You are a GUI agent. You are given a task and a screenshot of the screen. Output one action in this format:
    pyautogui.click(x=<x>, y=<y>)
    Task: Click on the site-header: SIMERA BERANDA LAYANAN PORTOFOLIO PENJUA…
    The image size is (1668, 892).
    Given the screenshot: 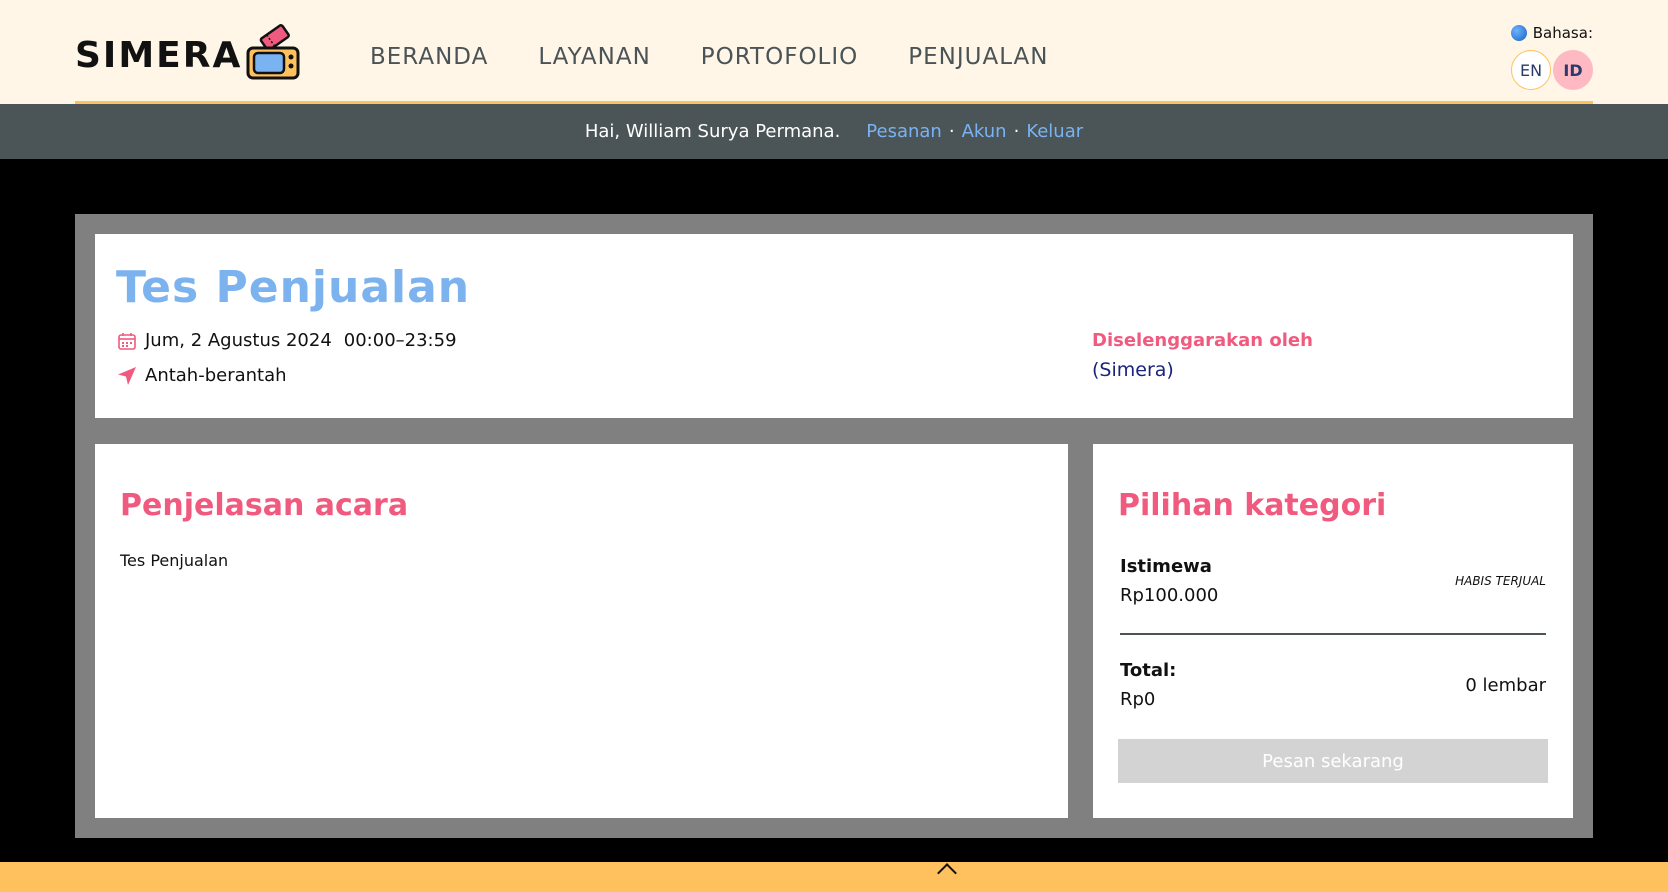 What is the action you would take?
    pyautogui.click(x=834, y=52)
    